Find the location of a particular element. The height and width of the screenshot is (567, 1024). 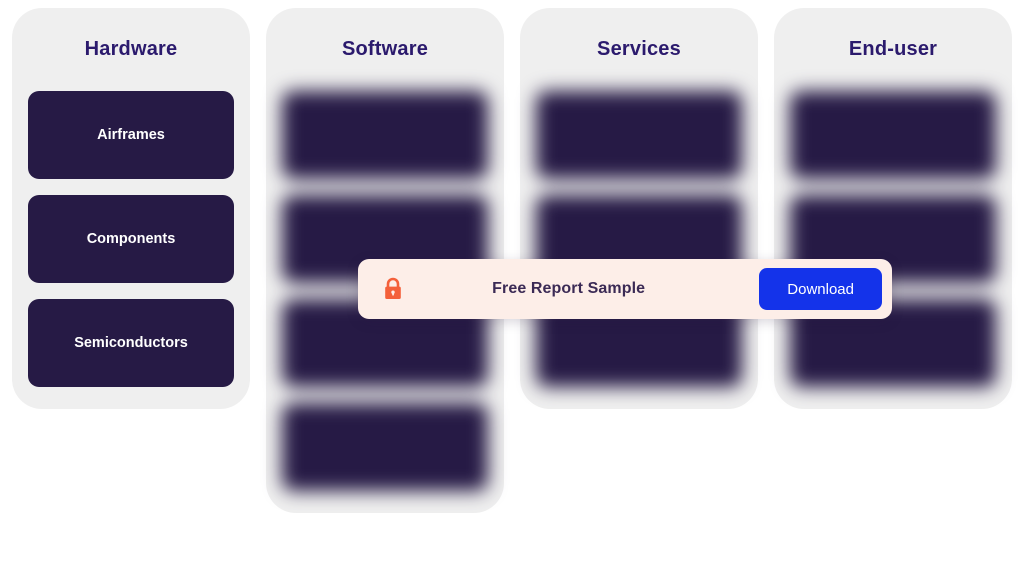

free-report-sample-banner: Free Report Sample Download is located at coordinates (625, 289).